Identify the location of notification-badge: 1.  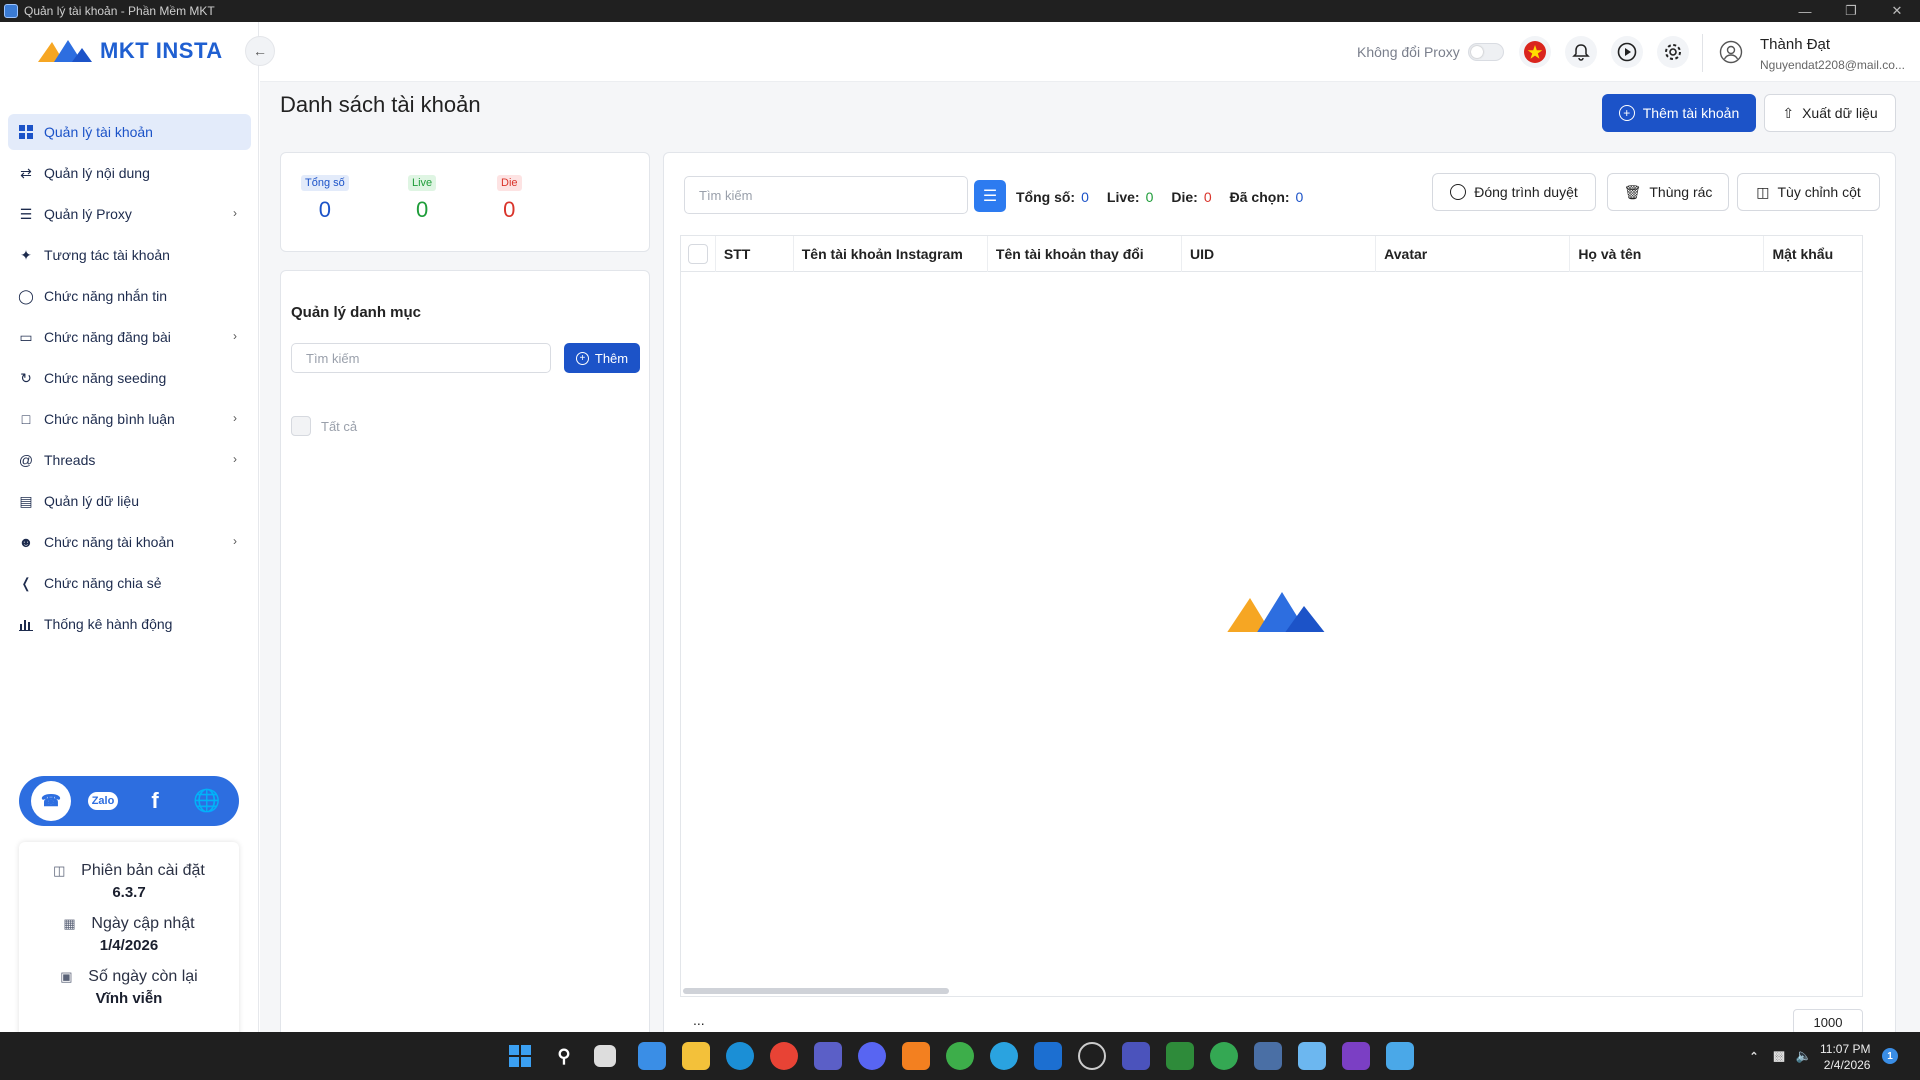
(1890, 1056).